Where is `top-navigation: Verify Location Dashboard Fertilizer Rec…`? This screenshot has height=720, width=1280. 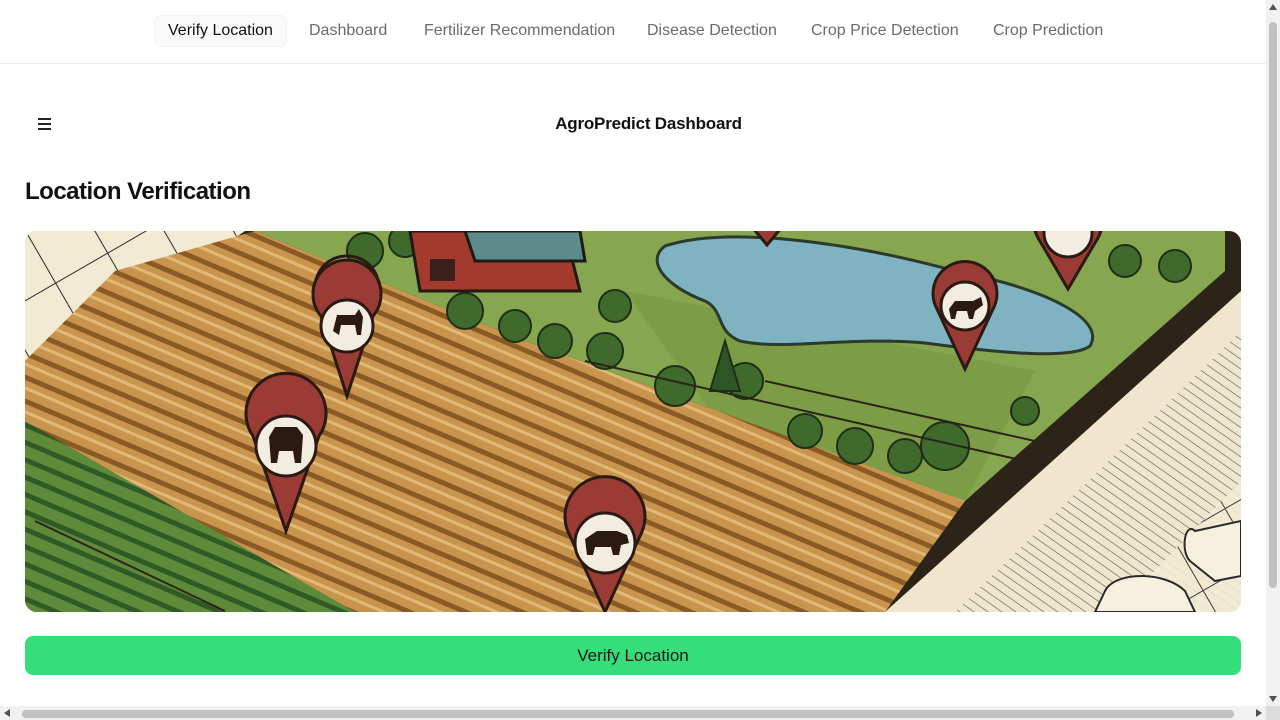 top-navigation: Verify Location Dashboard Fertilizer Rec… is located at coordinates (633, 32).